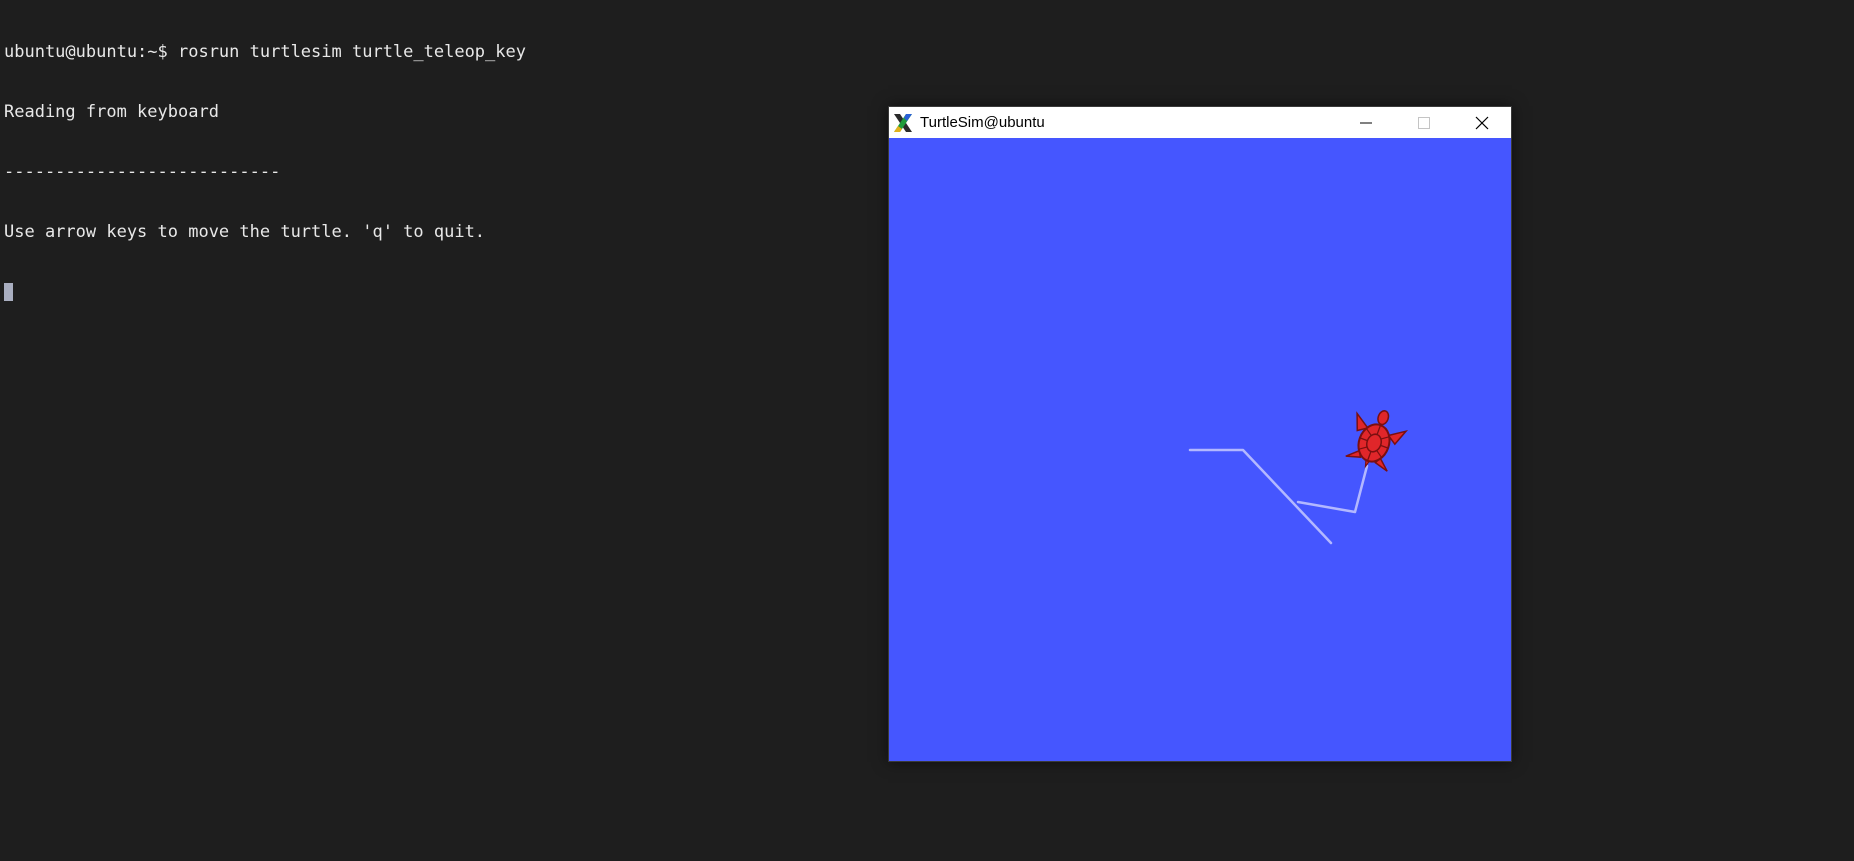 The height and width of the screenshot is (861, 1854). Describe the element at coordinates (1377, 441) in the screenshot. I see `turtle-icon` at that location.